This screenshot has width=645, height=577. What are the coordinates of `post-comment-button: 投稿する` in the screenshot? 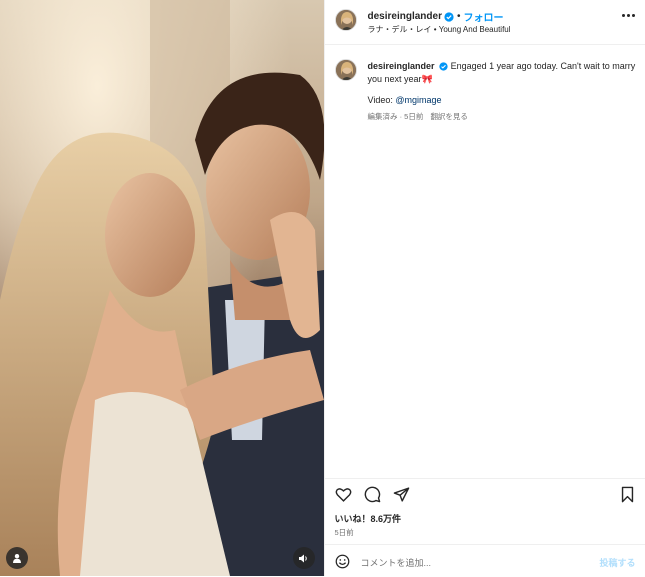 It's located at (617, 562).